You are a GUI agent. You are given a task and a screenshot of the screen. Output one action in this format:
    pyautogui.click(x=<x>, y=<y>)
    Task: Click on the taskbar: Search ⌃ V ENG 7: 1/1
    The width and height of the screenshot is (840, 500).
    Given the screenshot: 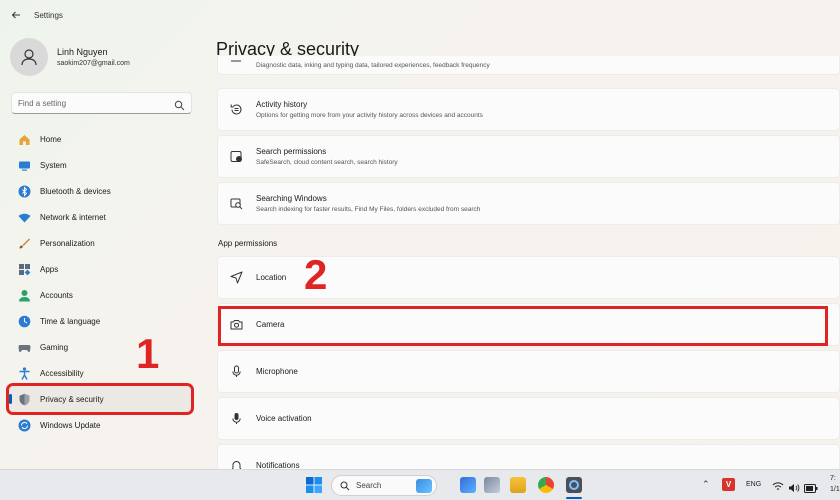 What is the action you would take?
    pyautogui.click(x=420, y=484)
    